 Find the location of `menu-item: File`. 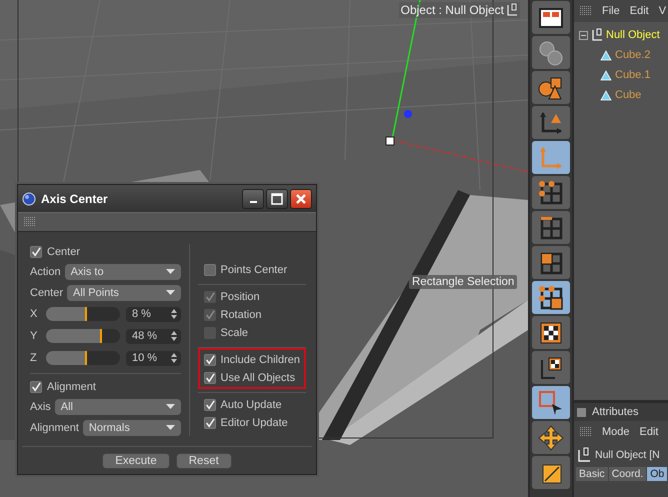

menu-item: File is located at coordinates (611, 11).